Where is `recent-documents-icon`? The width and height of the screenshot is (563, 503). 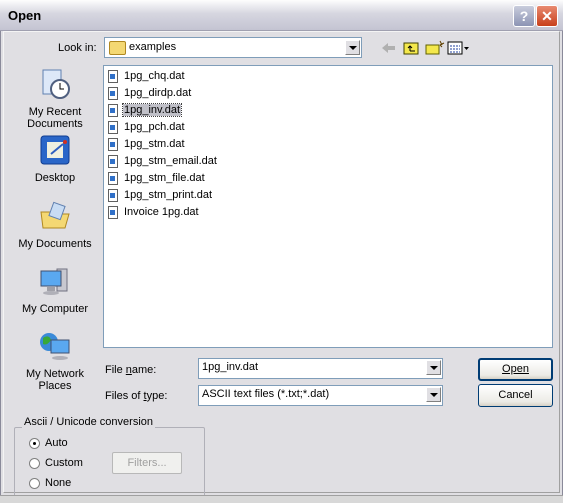
recent-documents-icon is located at coordinates (56, 84).